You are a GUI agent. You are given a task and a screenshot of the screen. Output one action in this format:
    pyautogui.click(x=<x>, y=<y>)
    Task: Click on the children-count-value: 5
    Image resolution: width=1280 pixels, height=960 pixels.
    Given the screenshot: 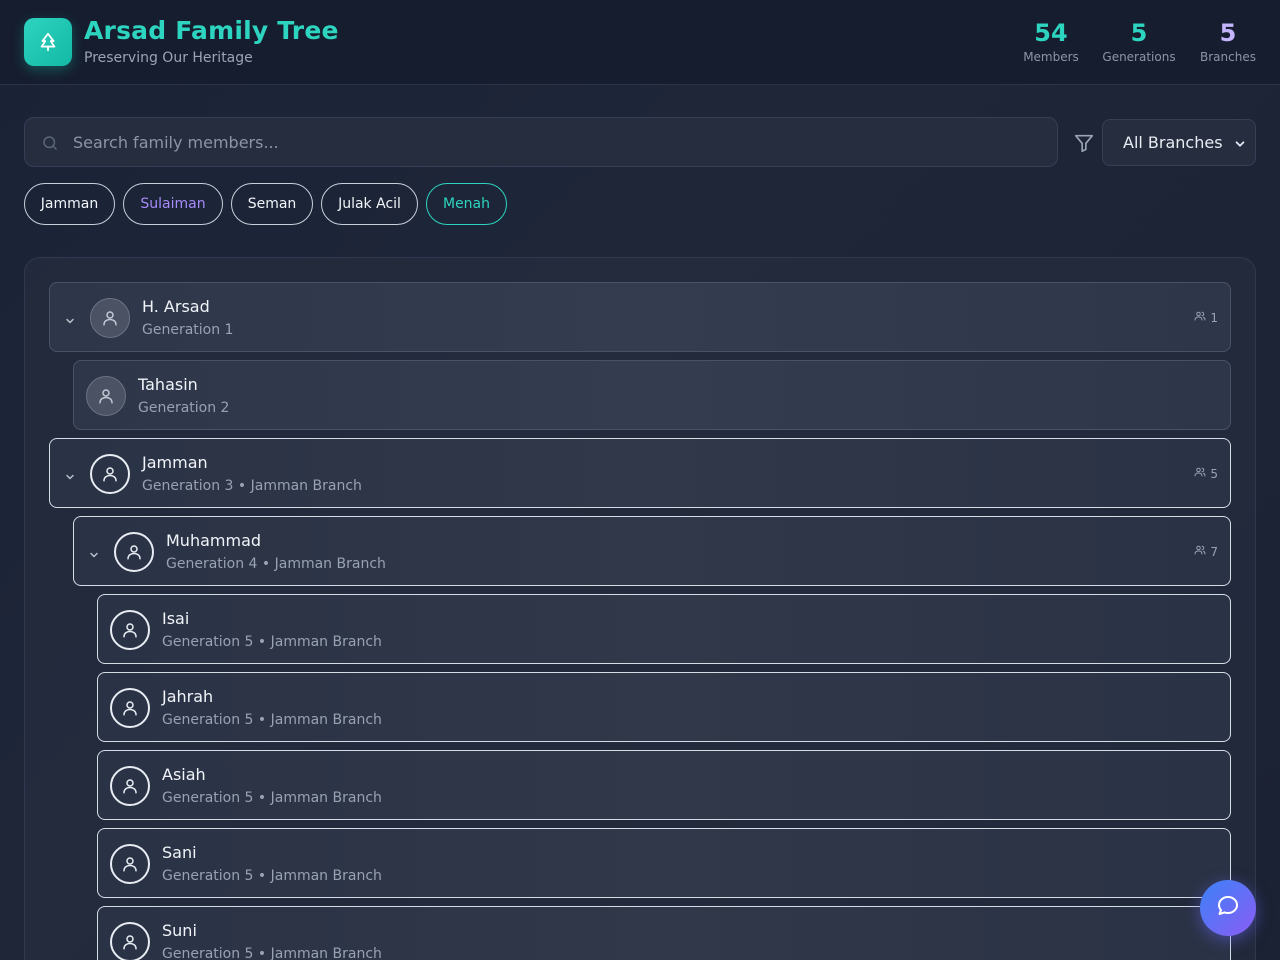 What is the action you would take?
    pyautogui.click(x=1214, y=473)
    